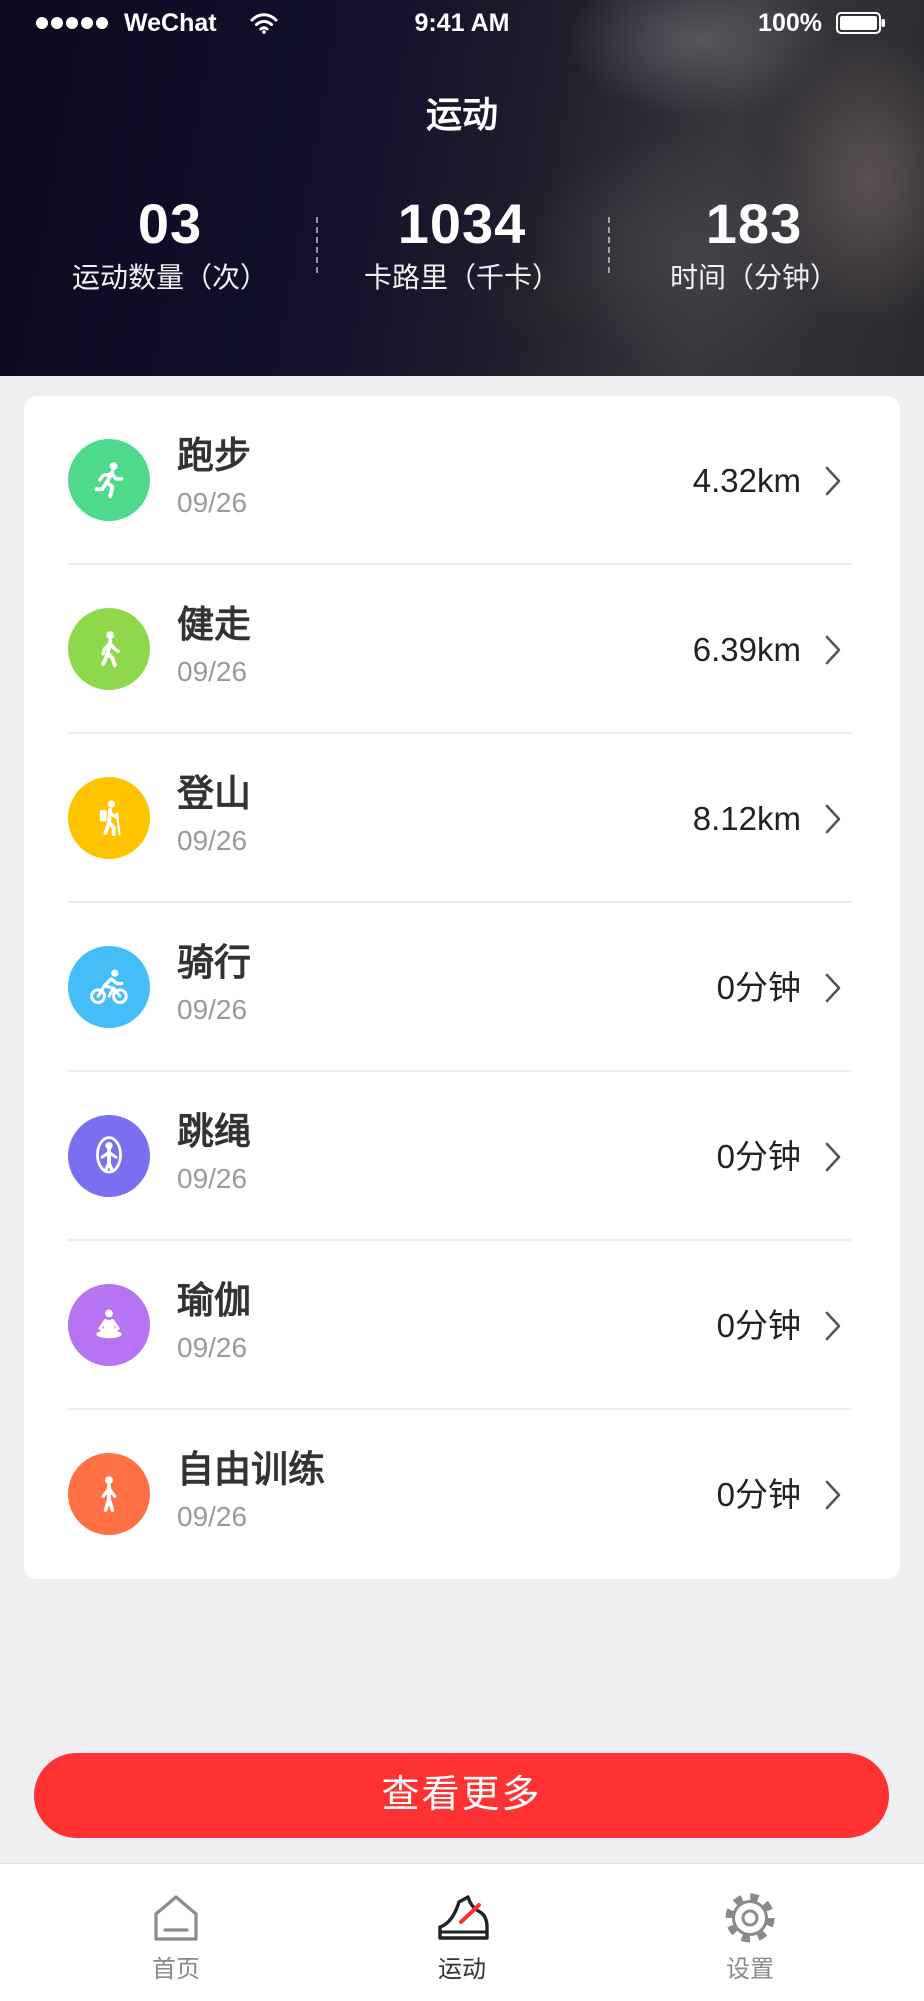 This screenshot has height=2001, width=924. What do you see at coordinates (462, 1494) in the screenshot?
I see `activity-row-free-training: 自由训练 09/26 0分钟` at bounding box center [462, 1494].